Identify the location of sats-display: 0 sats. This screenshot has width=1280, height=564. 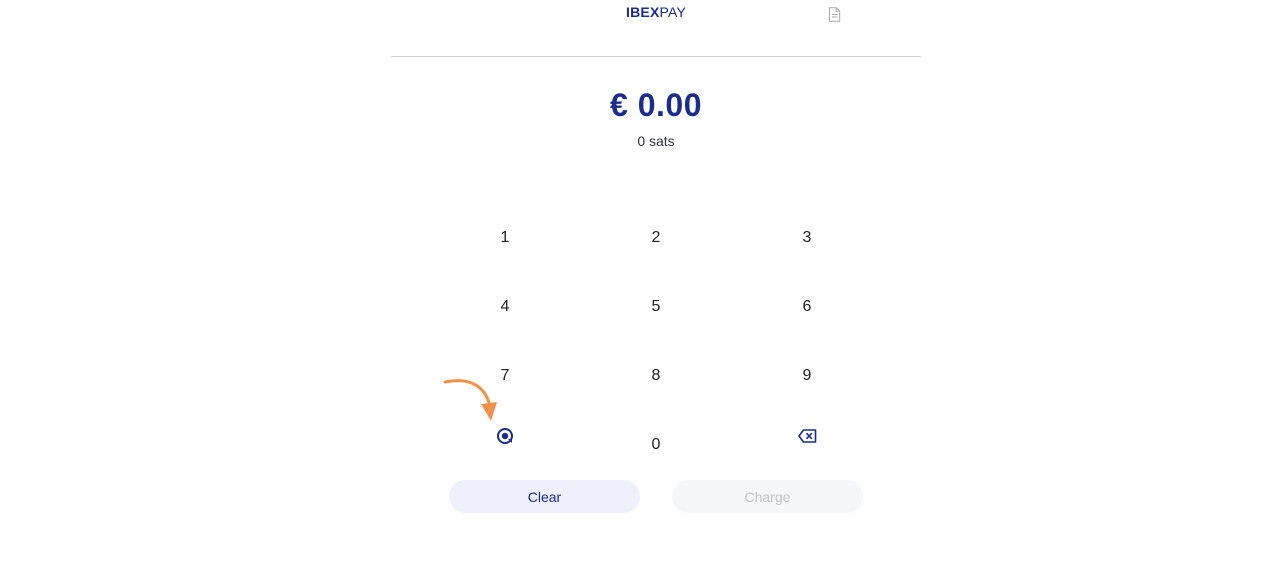
(656, 141).